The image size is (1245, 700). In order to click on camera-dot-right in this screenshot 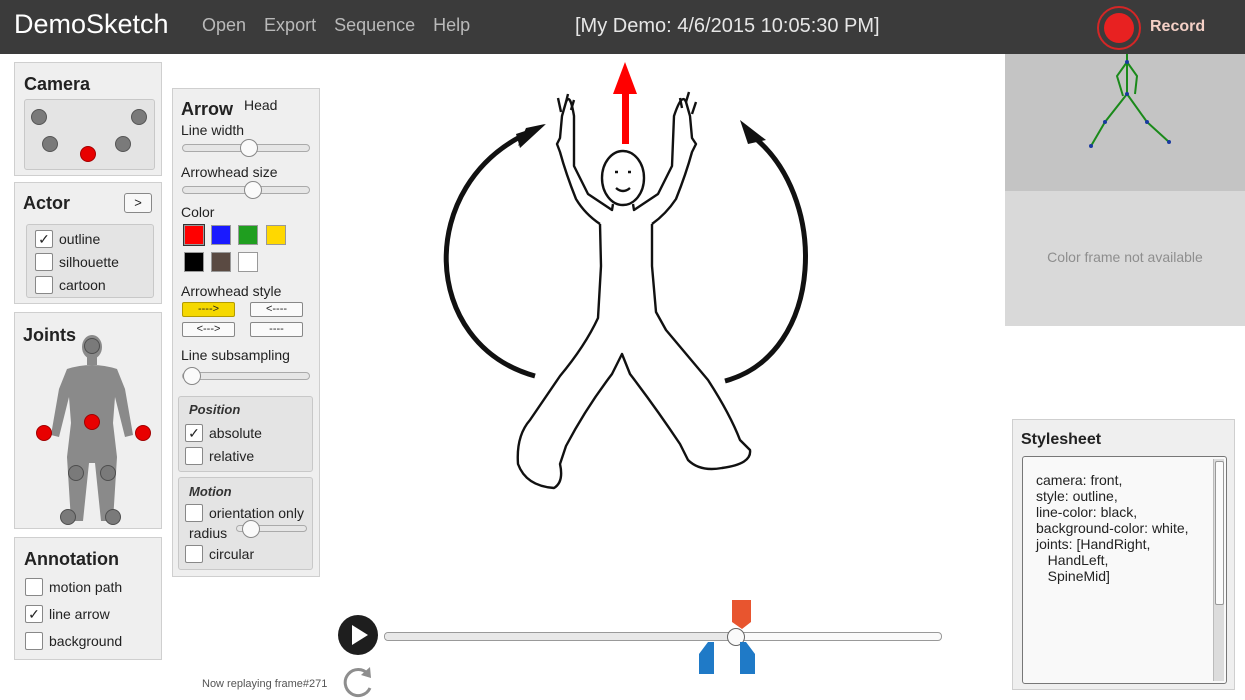, I will do `click(123, 144)`.